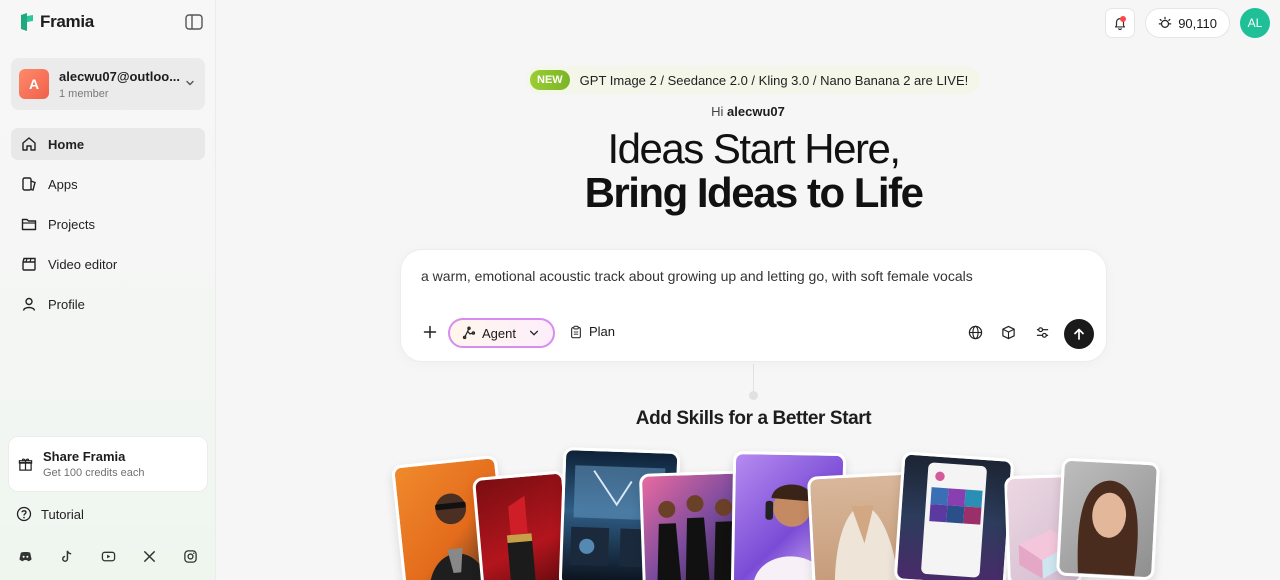 The width and height of the screenshot is (1280, 580). What do you see at coordinates (1197, 23) in the screenshot?
I see `credits-value: 90,110` at bounding box center [1197, 23].